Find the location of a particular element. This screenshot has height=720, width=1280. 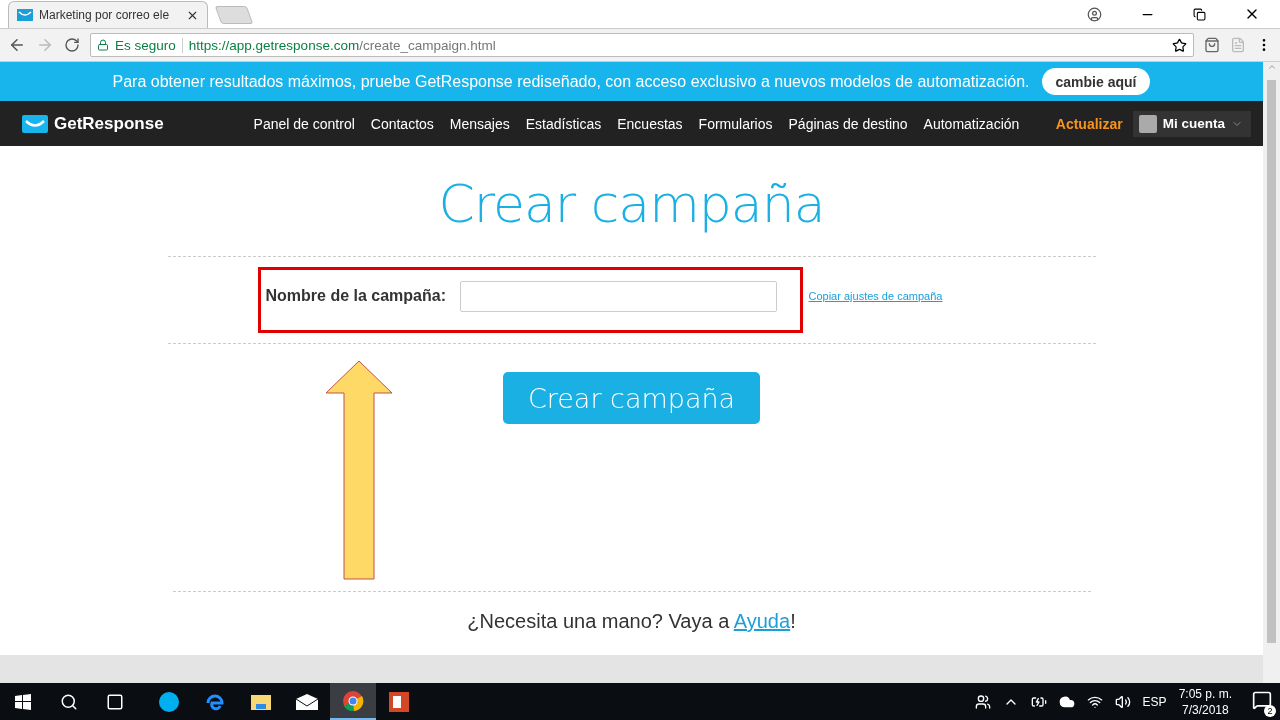

field-label: Nombre de la campaña: is located at coordinates (355, 296).